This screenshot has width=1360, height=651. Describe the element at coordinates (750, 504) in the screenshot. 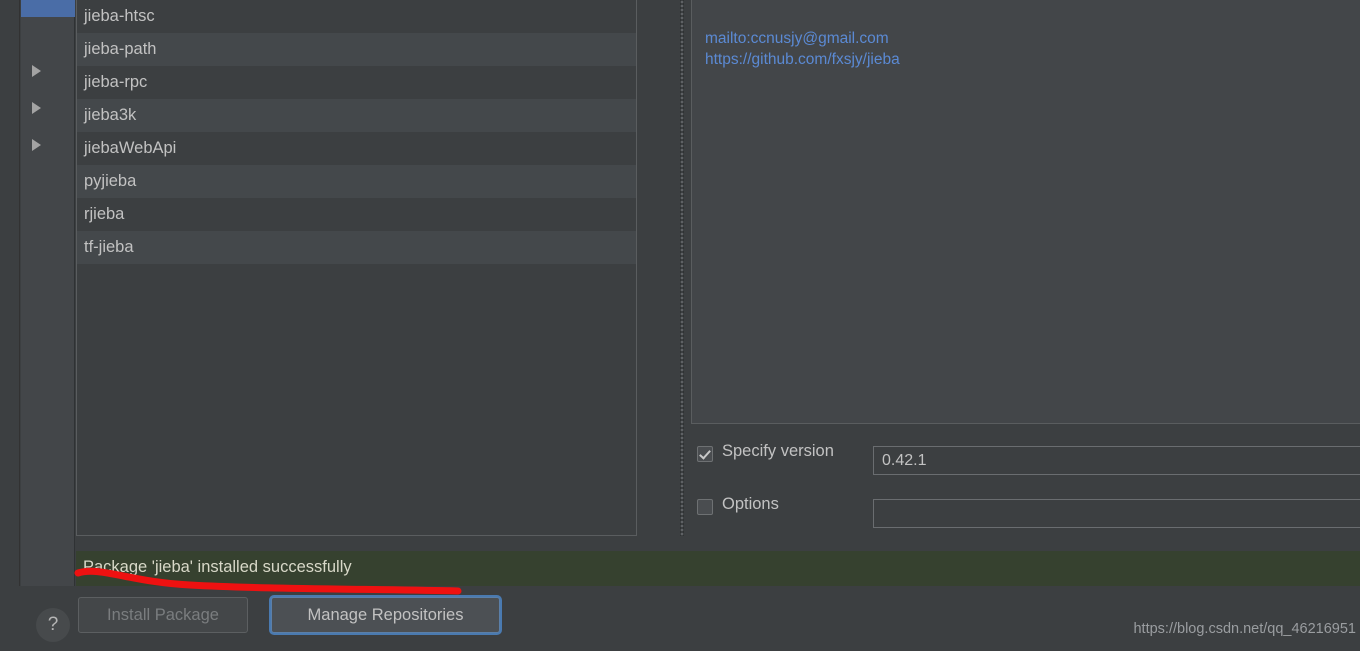

I see `options-label: Options` at that location.